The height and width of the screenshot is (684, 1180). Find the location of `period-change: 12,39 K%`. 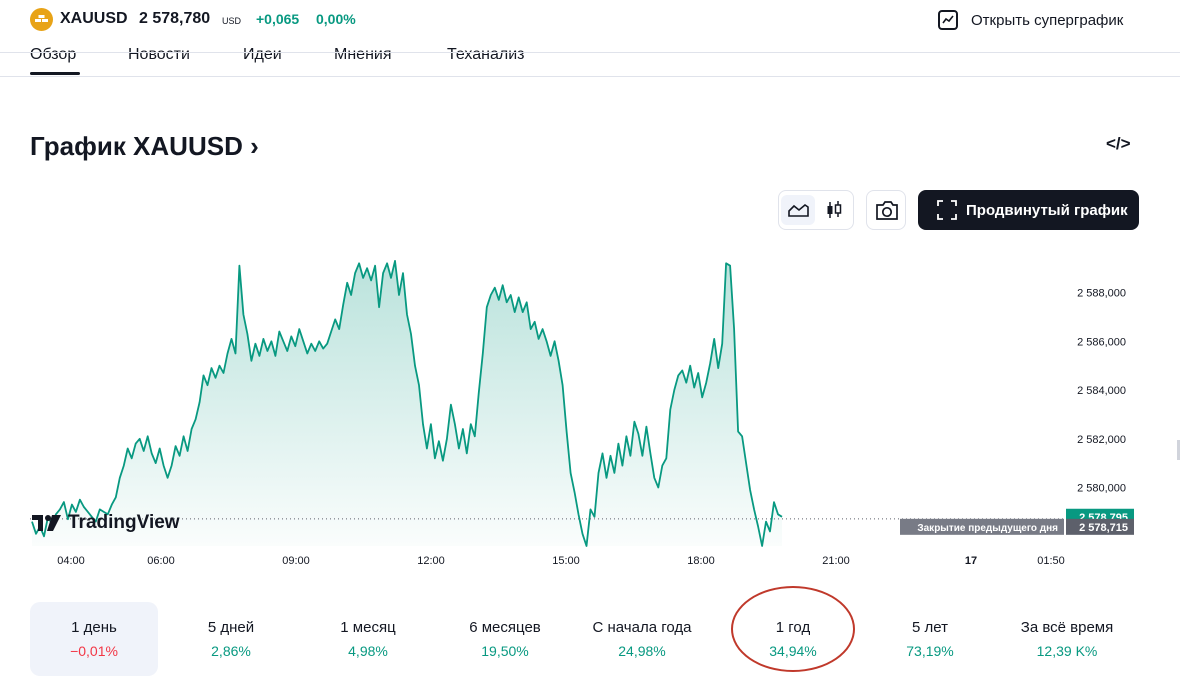

period-change: 12,39 K% is located at coordinates (1067, 651).